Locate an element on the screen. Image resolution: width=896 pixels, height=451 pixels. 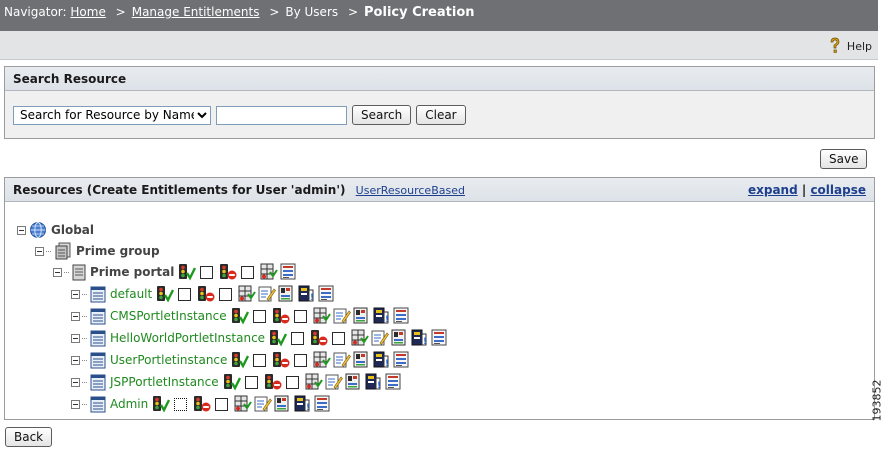
tree-node-label: CMSPortletInstance is located at coordinates (168, 316).